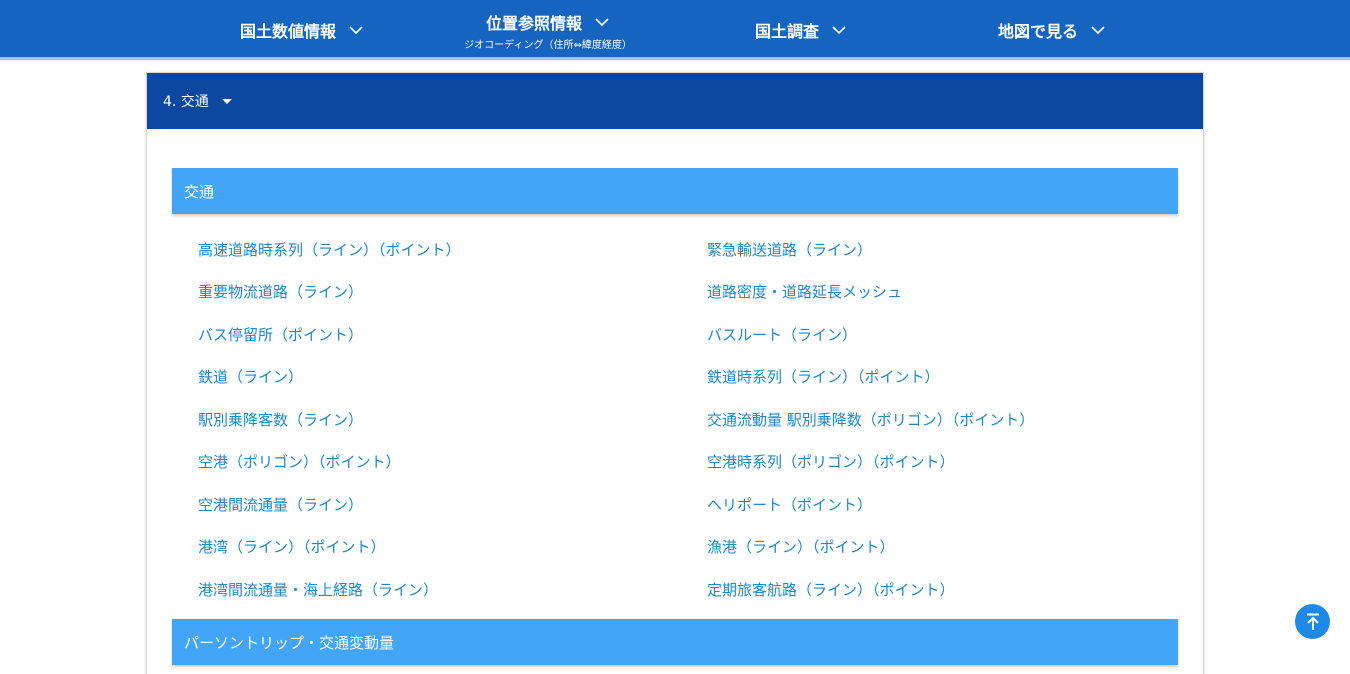 This screenshot has width=1350, height=674. I want to click on dataset-link: 駅別乗降客数（ライン）, so click(452, 419).